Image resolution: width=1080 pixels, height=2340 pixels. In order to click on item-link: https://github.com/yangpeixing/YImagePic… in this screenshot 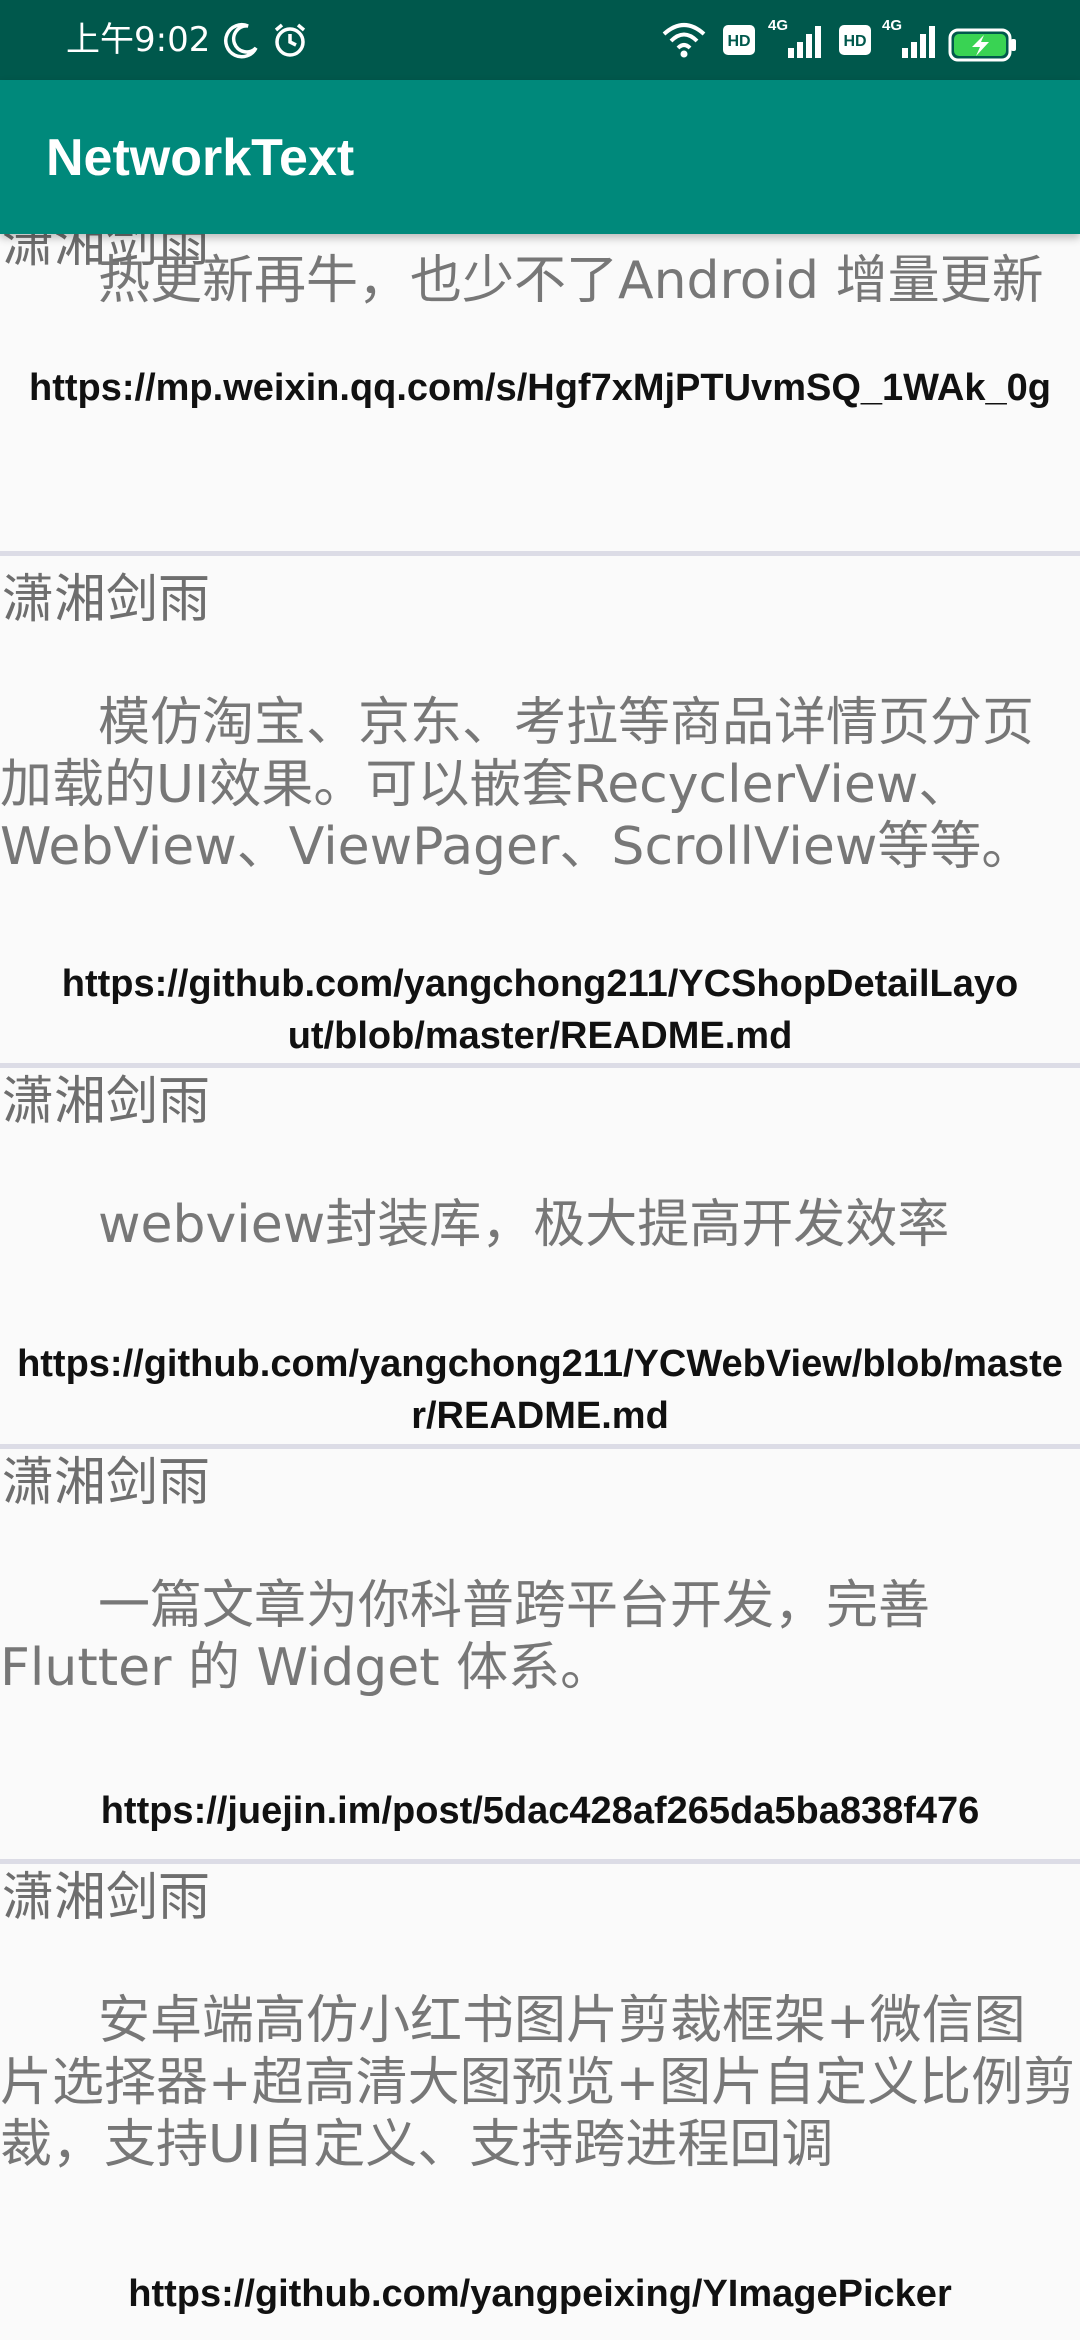, I will do `click(540, 2294)`.